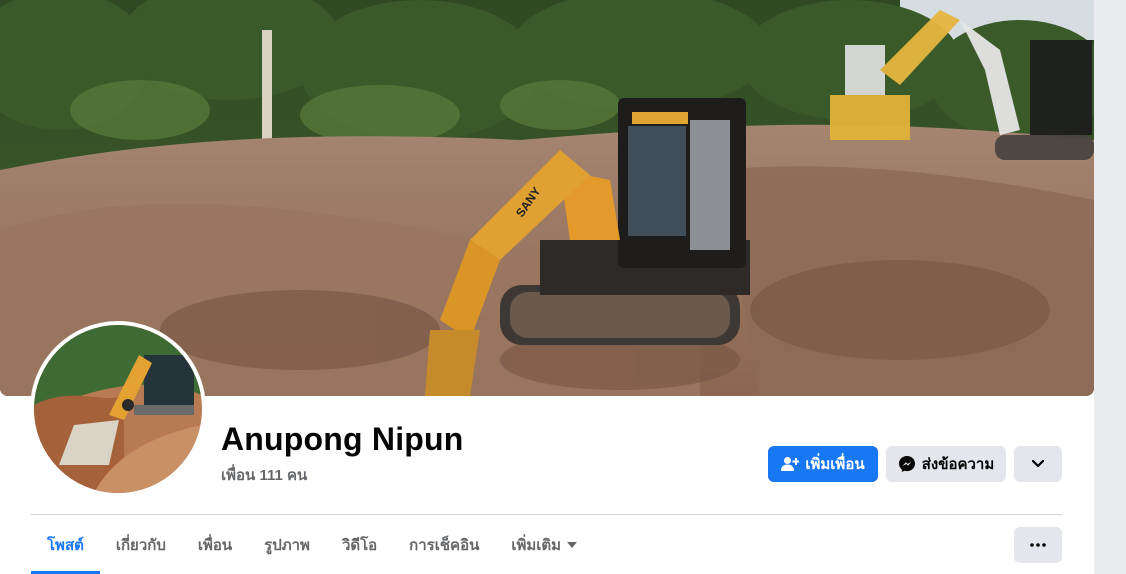 The height and width of the screenshot is (574, 1126). What do you see at coordinates (342, 439) in the screenshot?
I see `profile-name: Anupong Nipun` at bounding box center [342, 439].